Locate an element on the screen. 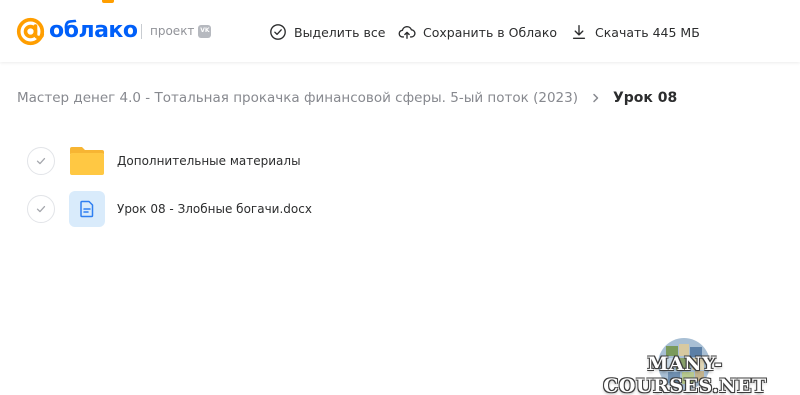 Image resolution: width=800 pixels, height=395 pixels. project-label: проект VK is located at coordinates (181, 31).